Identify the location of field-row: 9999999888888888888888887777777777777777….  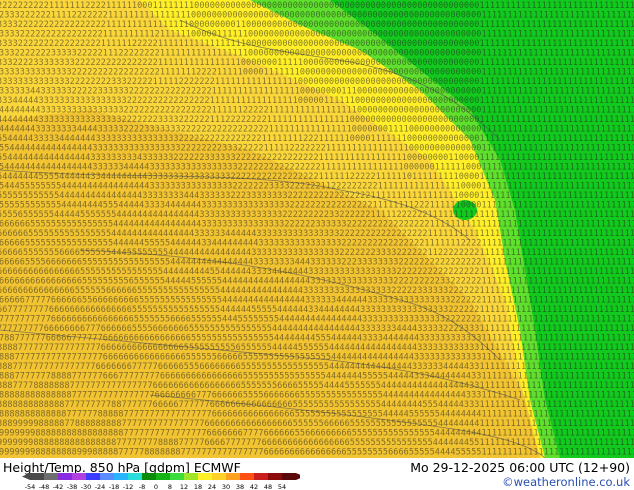
(317, 434).